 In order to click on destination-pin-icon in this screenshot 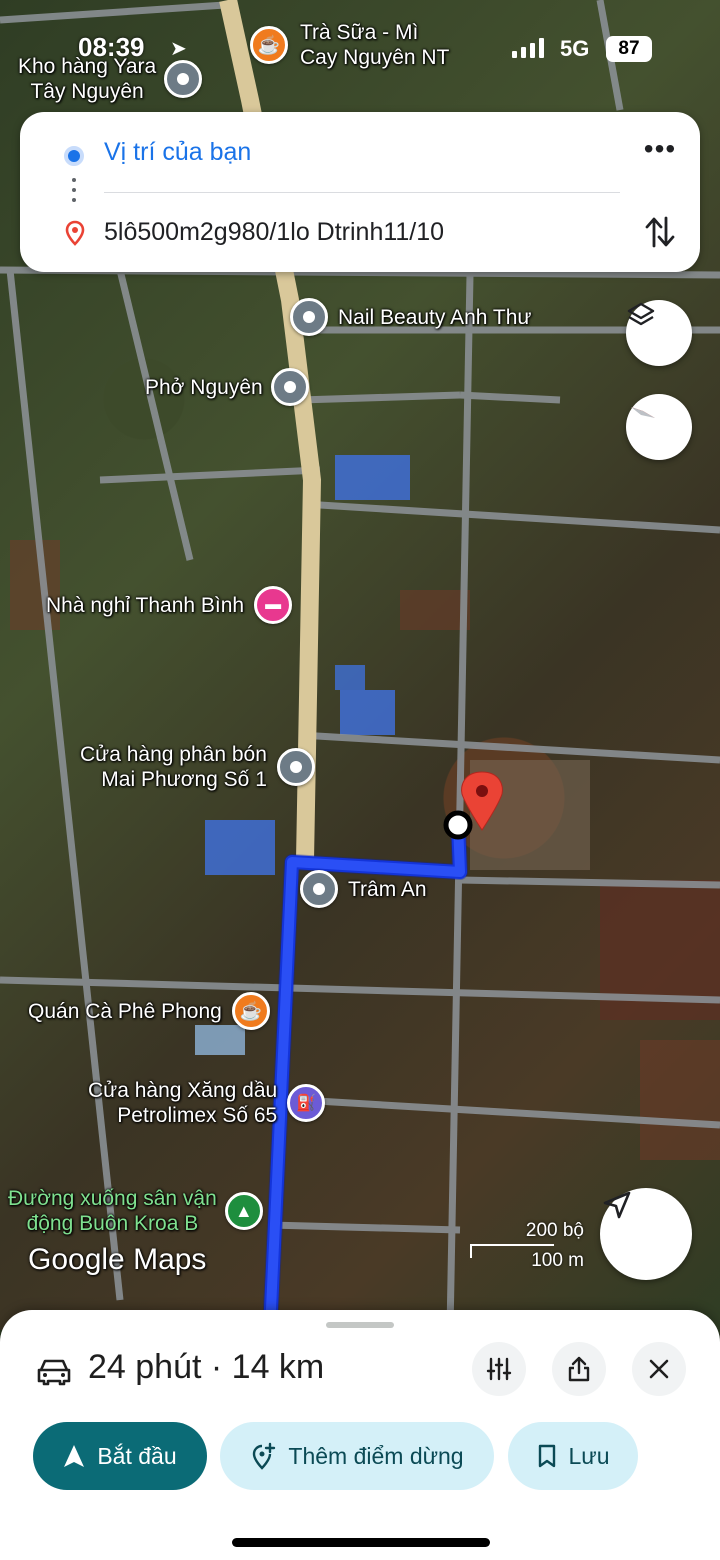, I will do `click(75, 233)`.